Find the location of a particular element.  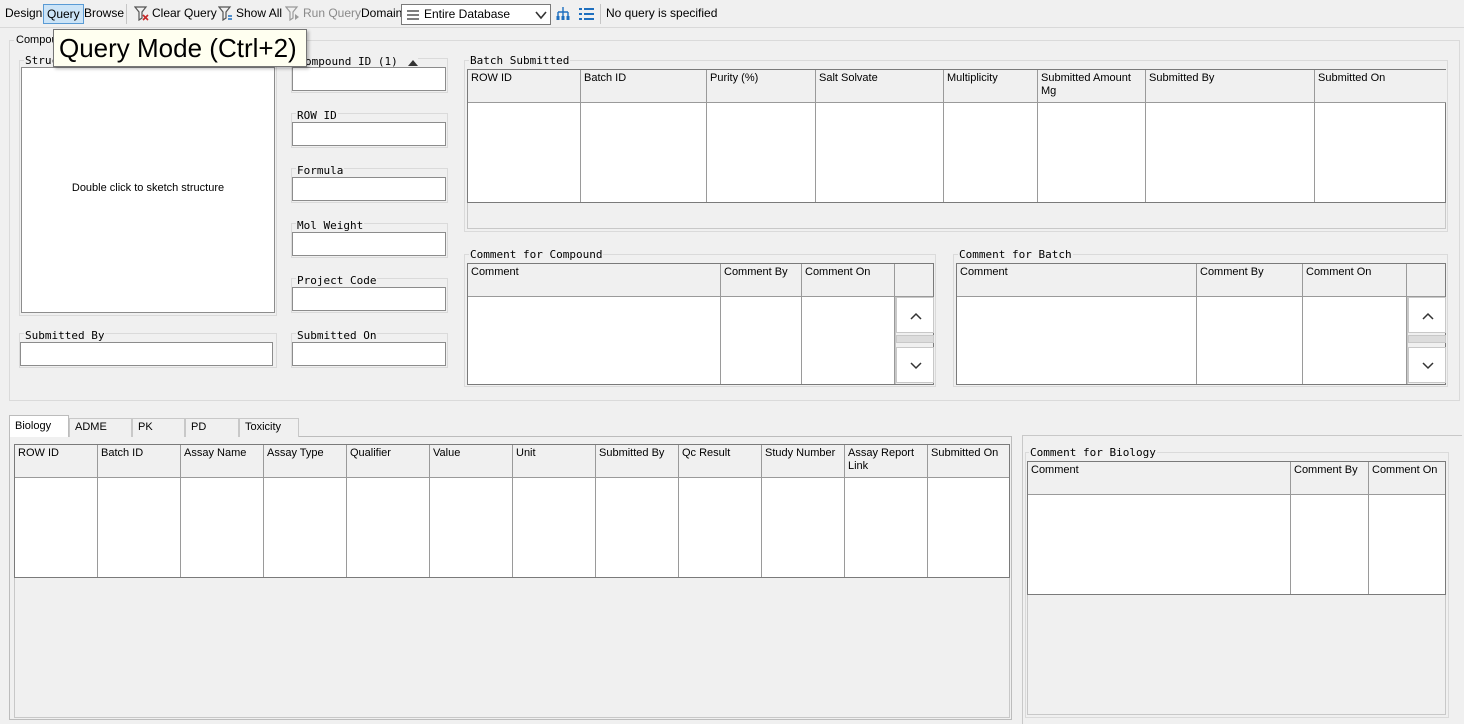

comment-batch-legend: Comment for Batch is located at coordinates (1015, 254).